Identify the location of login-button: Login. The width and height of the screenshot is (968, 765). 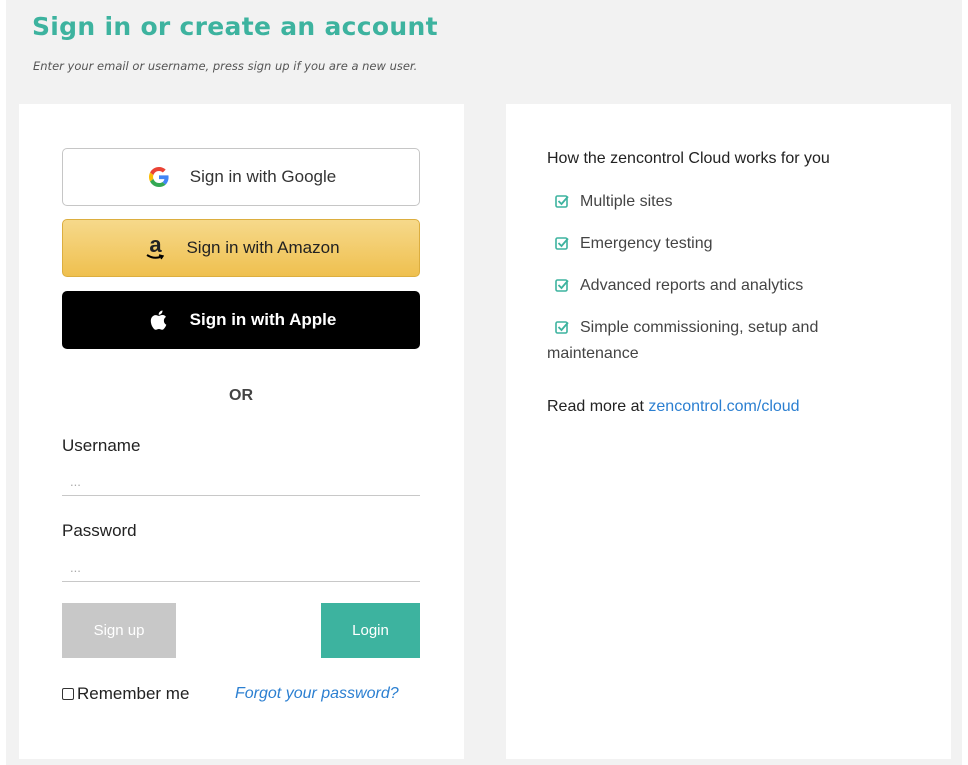
(370, 630).